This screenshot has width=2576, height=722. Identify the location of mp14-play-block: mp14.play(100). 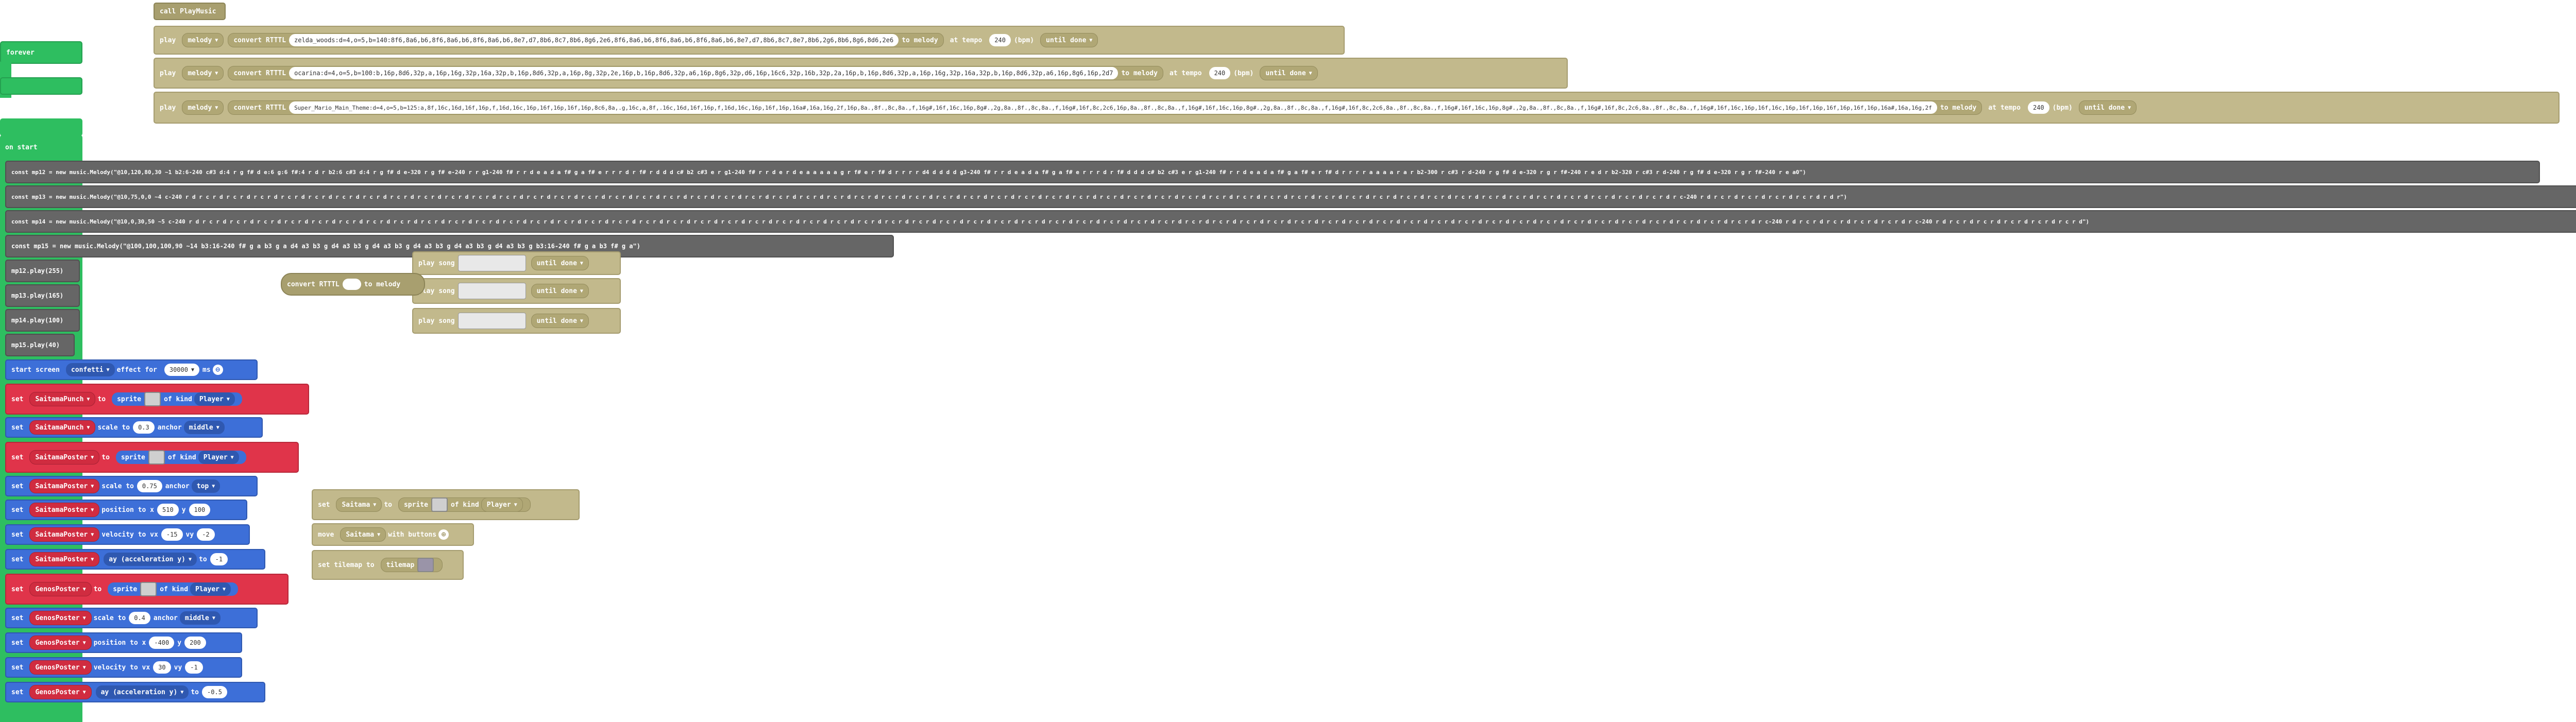
(43, 320).